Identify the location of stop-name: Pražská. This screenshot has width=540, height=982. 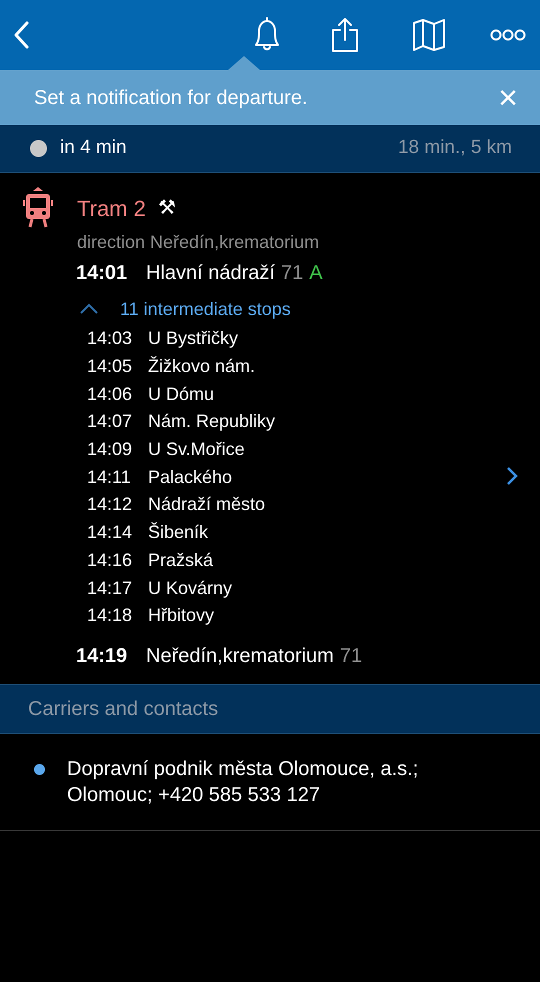
(181, 560).